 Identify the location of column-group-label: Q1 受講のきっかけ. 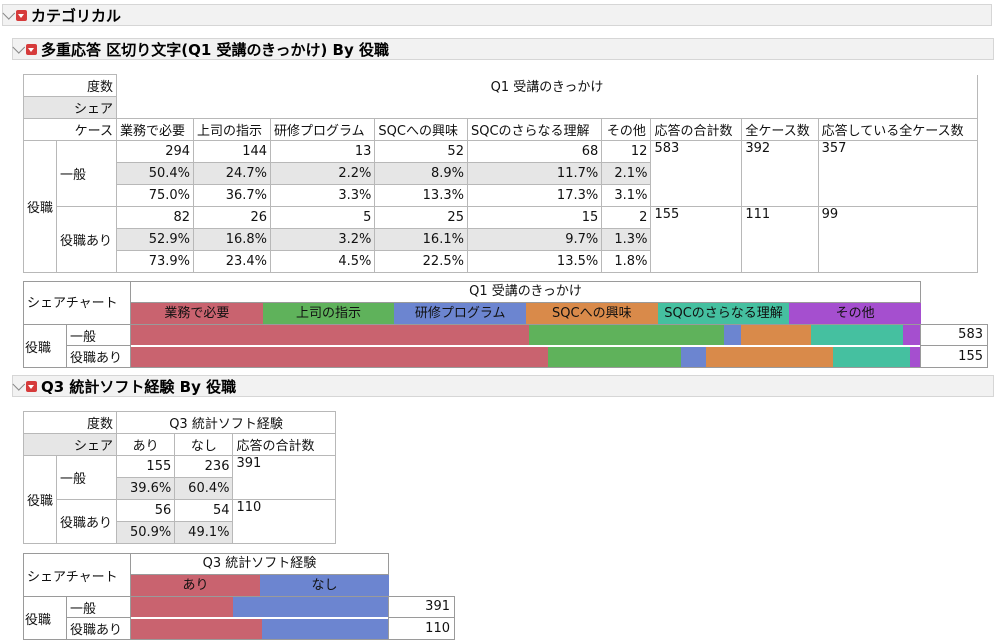
(547, 85).